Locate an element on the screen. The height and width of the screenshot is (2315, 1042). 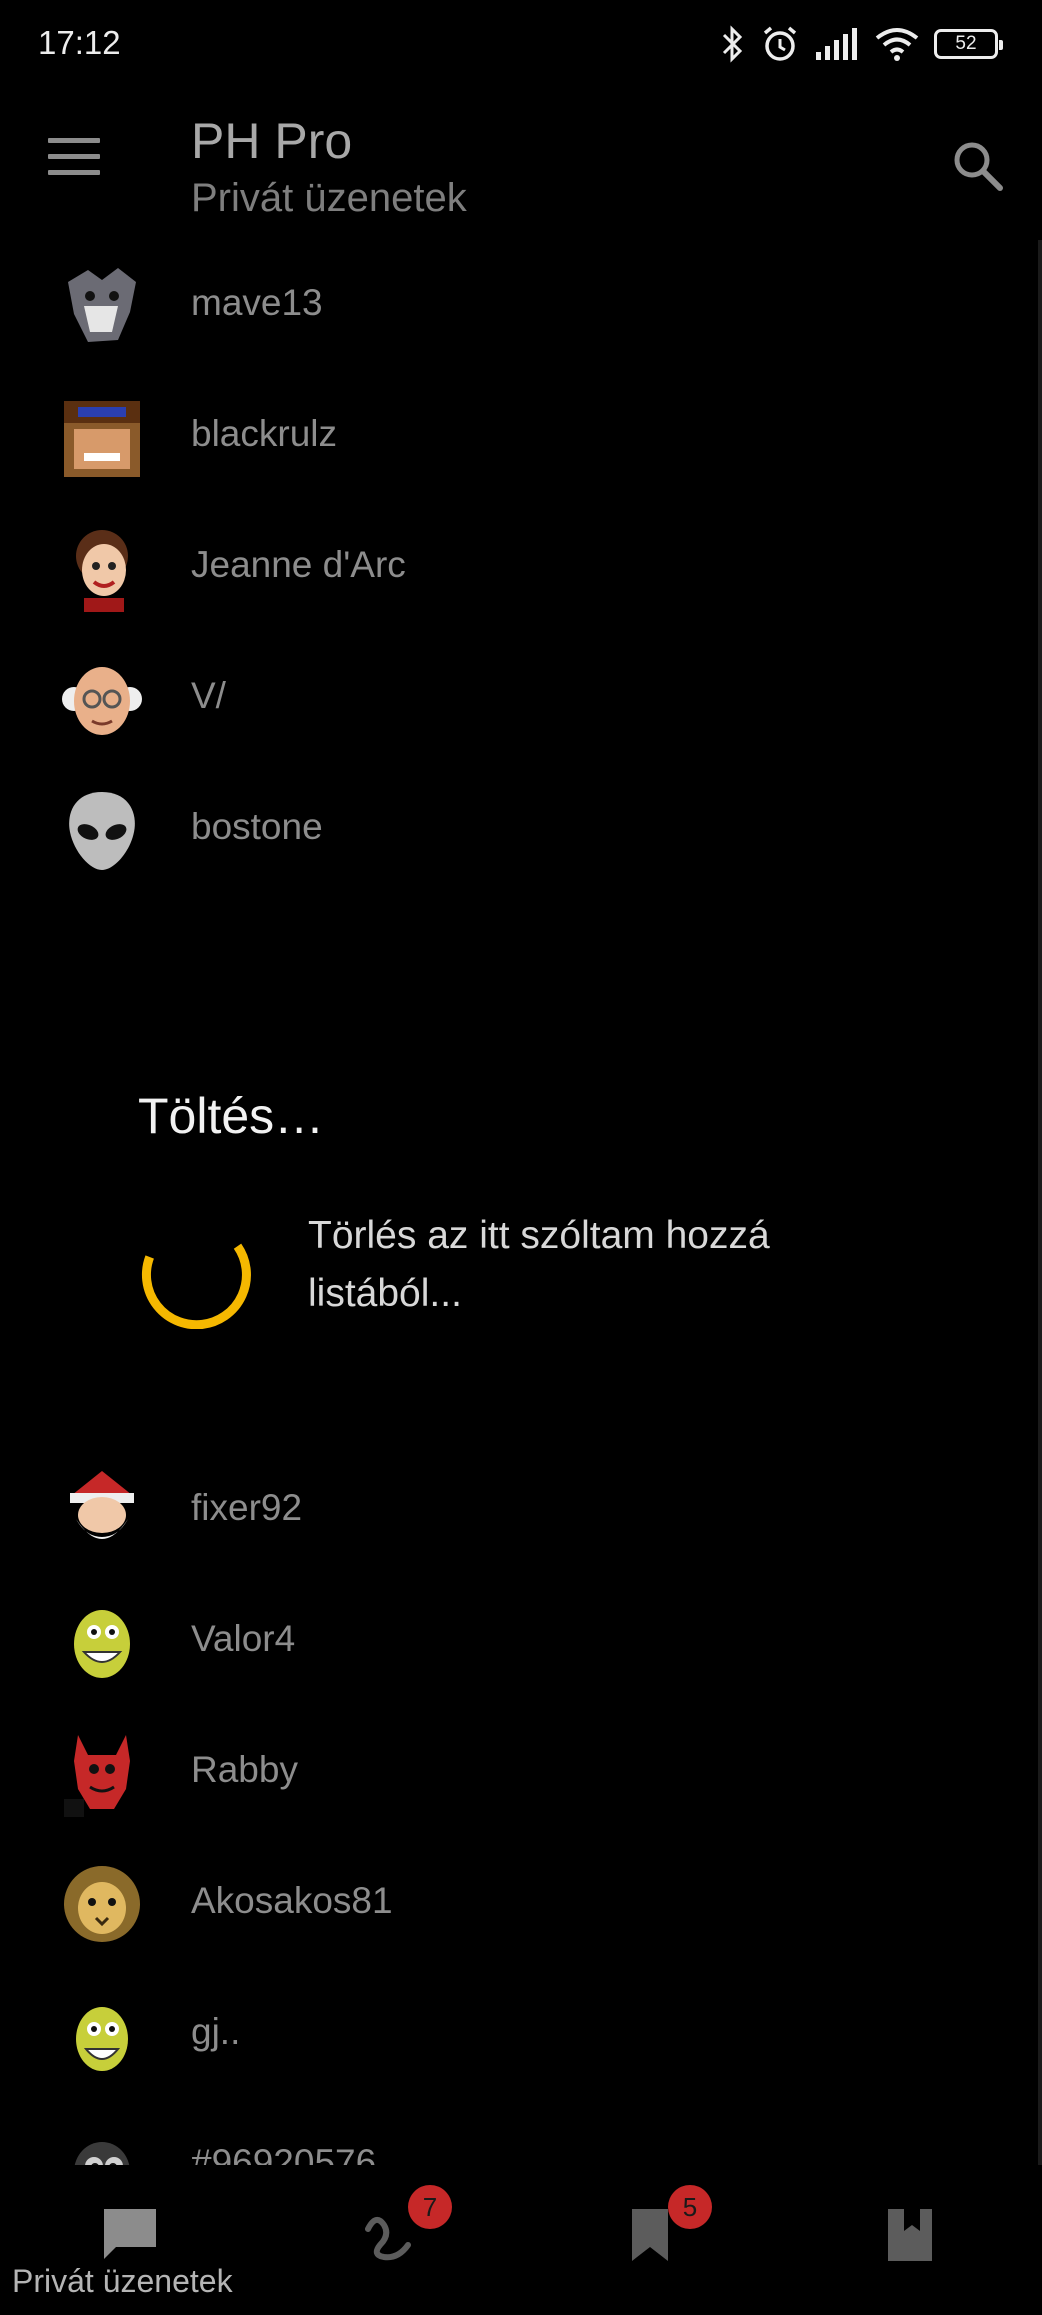
nav-label: Privát üzenetek is located at coordinates (122, 2281).